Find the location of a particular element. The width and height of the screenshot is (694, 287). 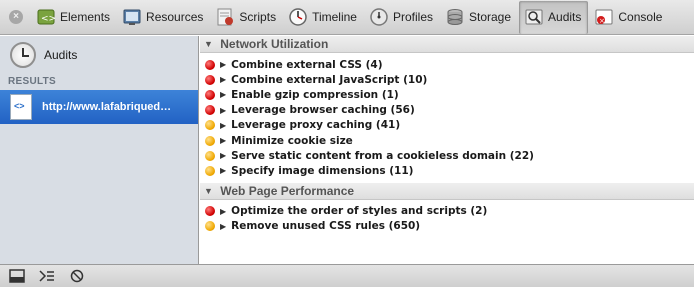

timeline-icon is located at coordinates (298, 17).